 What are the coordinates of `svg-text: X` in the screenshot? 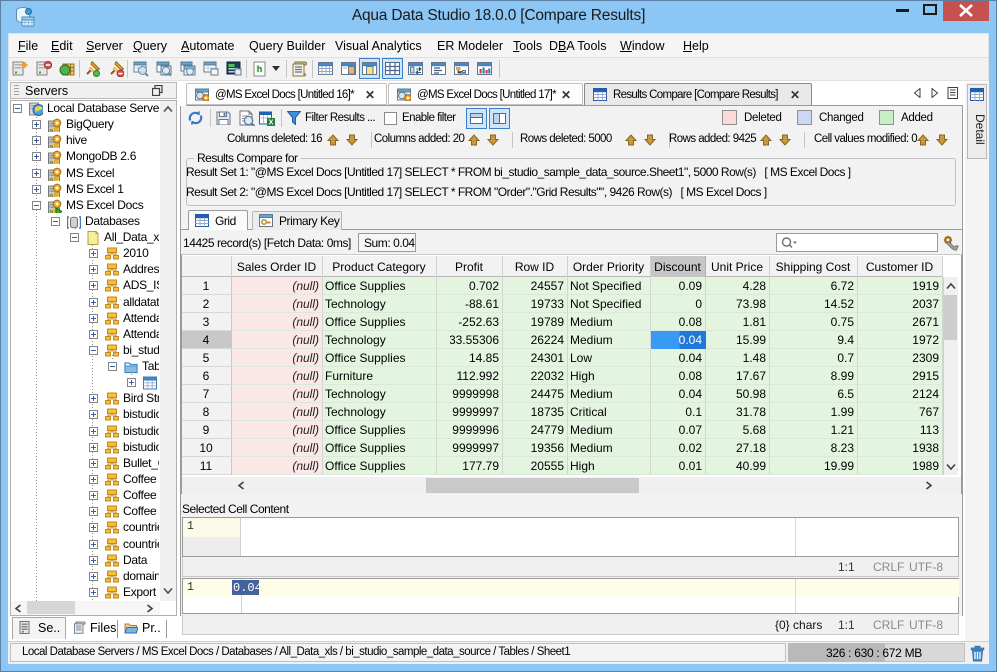 It's located at (270, 122).